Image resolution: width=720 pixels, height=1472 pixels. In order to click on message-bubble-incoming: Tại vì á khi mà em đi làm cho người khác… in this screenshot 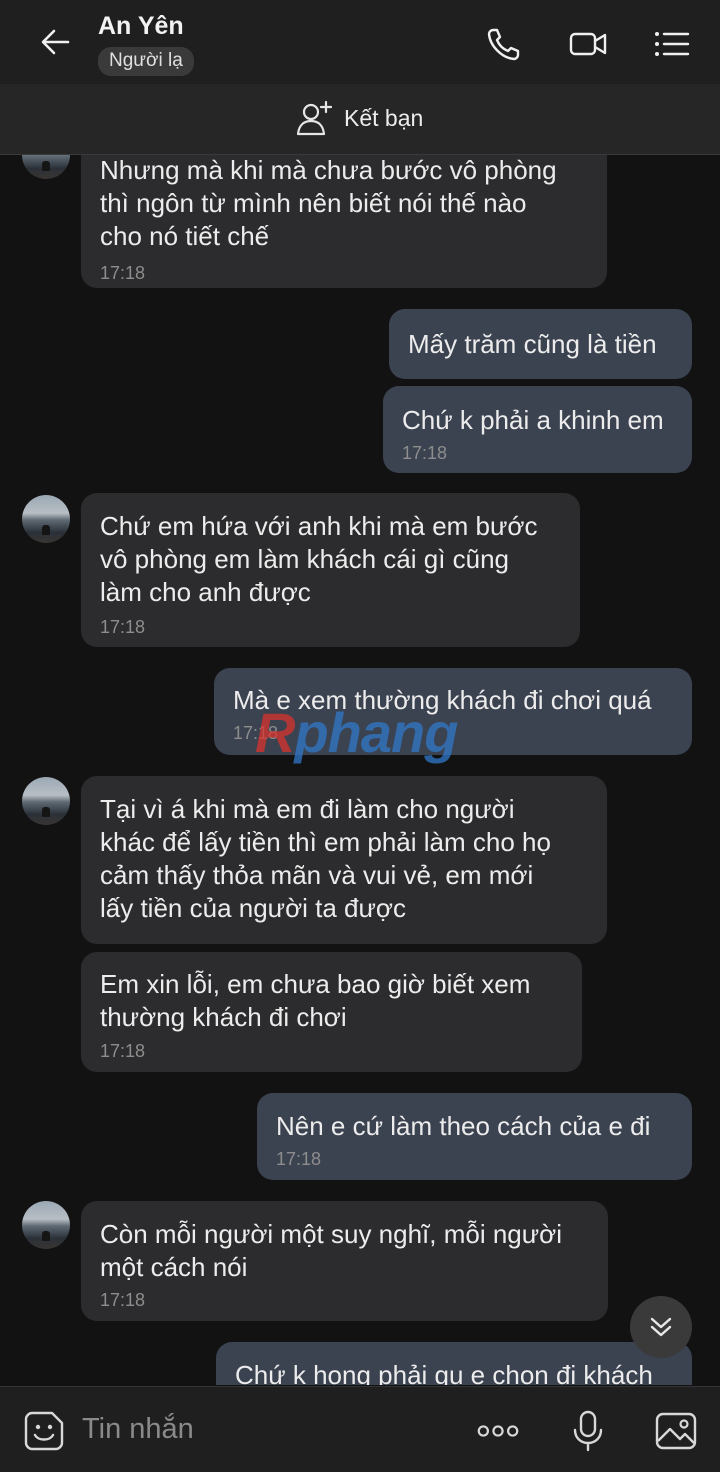, I will do `click(344, 860)`.